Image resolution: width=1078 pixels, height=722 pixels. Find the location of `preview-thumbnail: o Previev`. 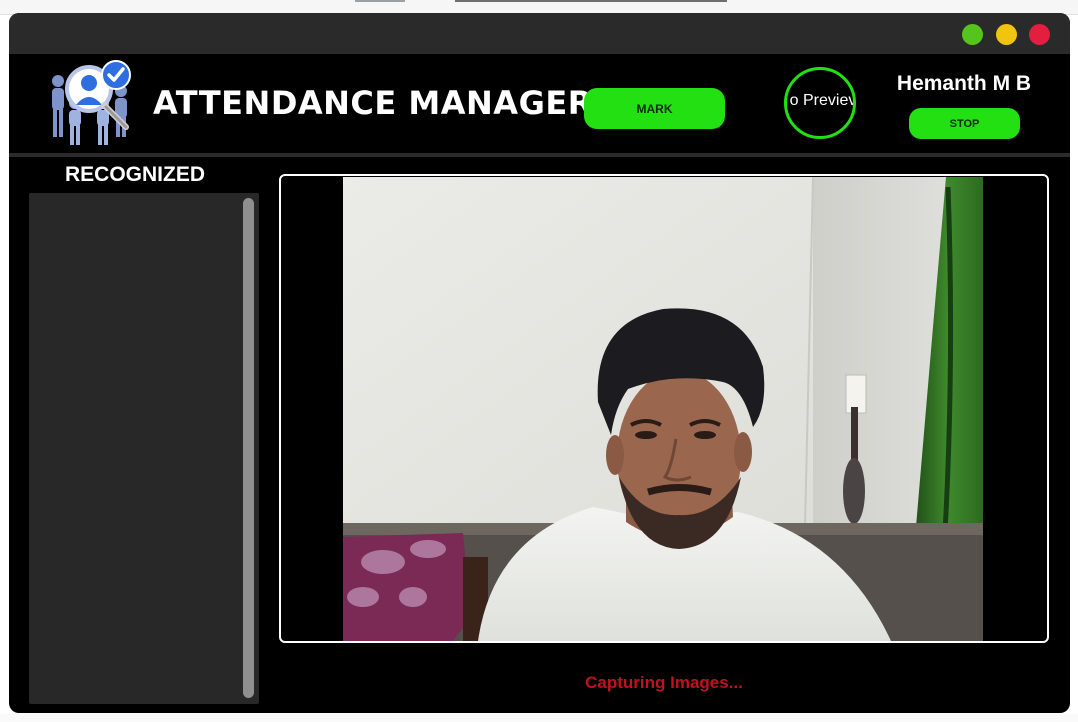

preview-thumbnail: o Previev is located at coordinates (820, 103).